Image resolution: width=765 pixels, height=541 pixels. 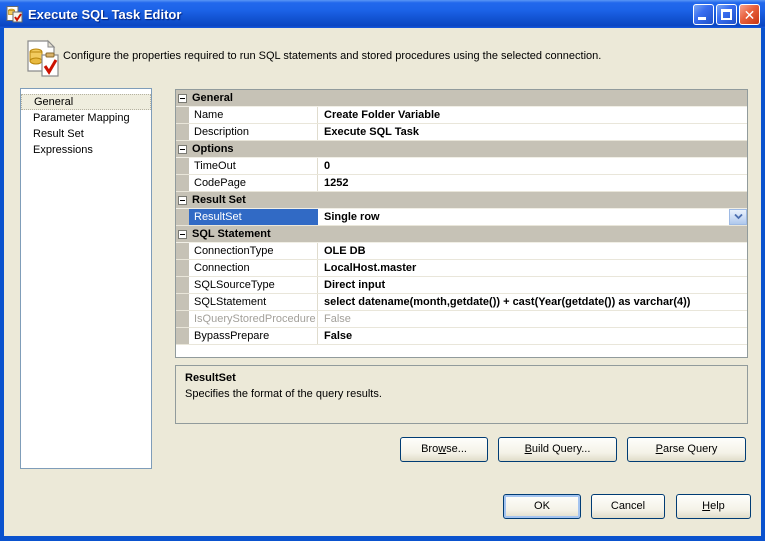 I want to click on maximize-button, so click(x=726, y=14).